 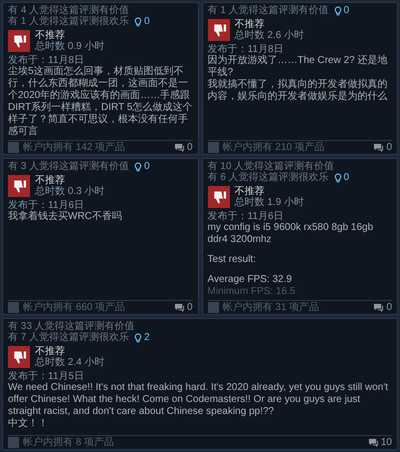 What do you see at coordinates (298, 91) in the screenshot?
I see `review-text: 我就搞不懂了，拟真向的开发者做拟真的内容，娱乐向的开发者做娱乐是为的什么` at bounding box center [298, 91].